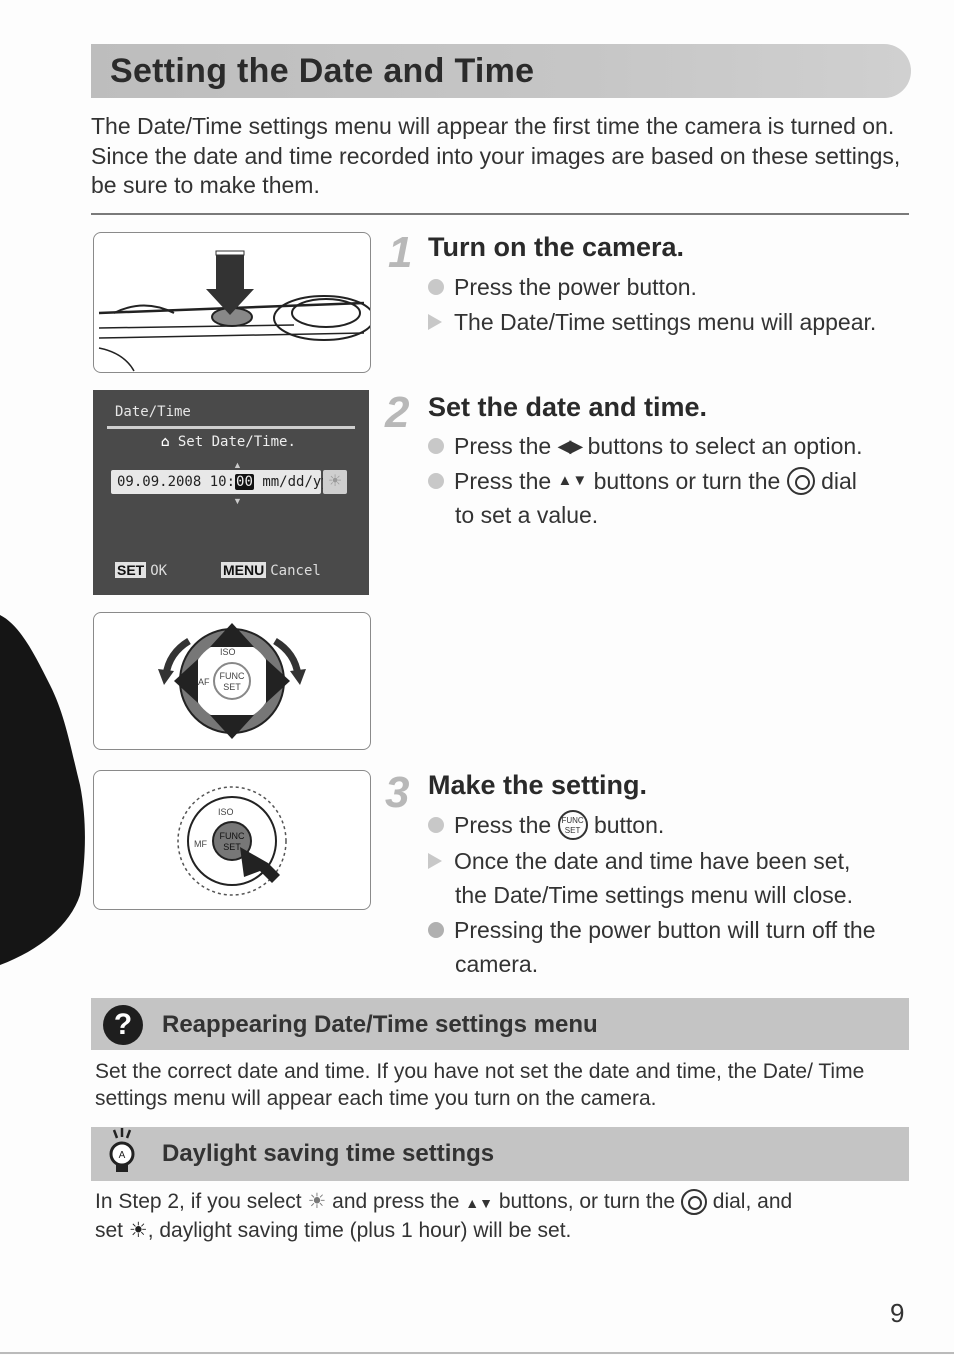  Describe the element at coordinates (897, 1313) in the screenshot. I see `page-number: 9` at that location.